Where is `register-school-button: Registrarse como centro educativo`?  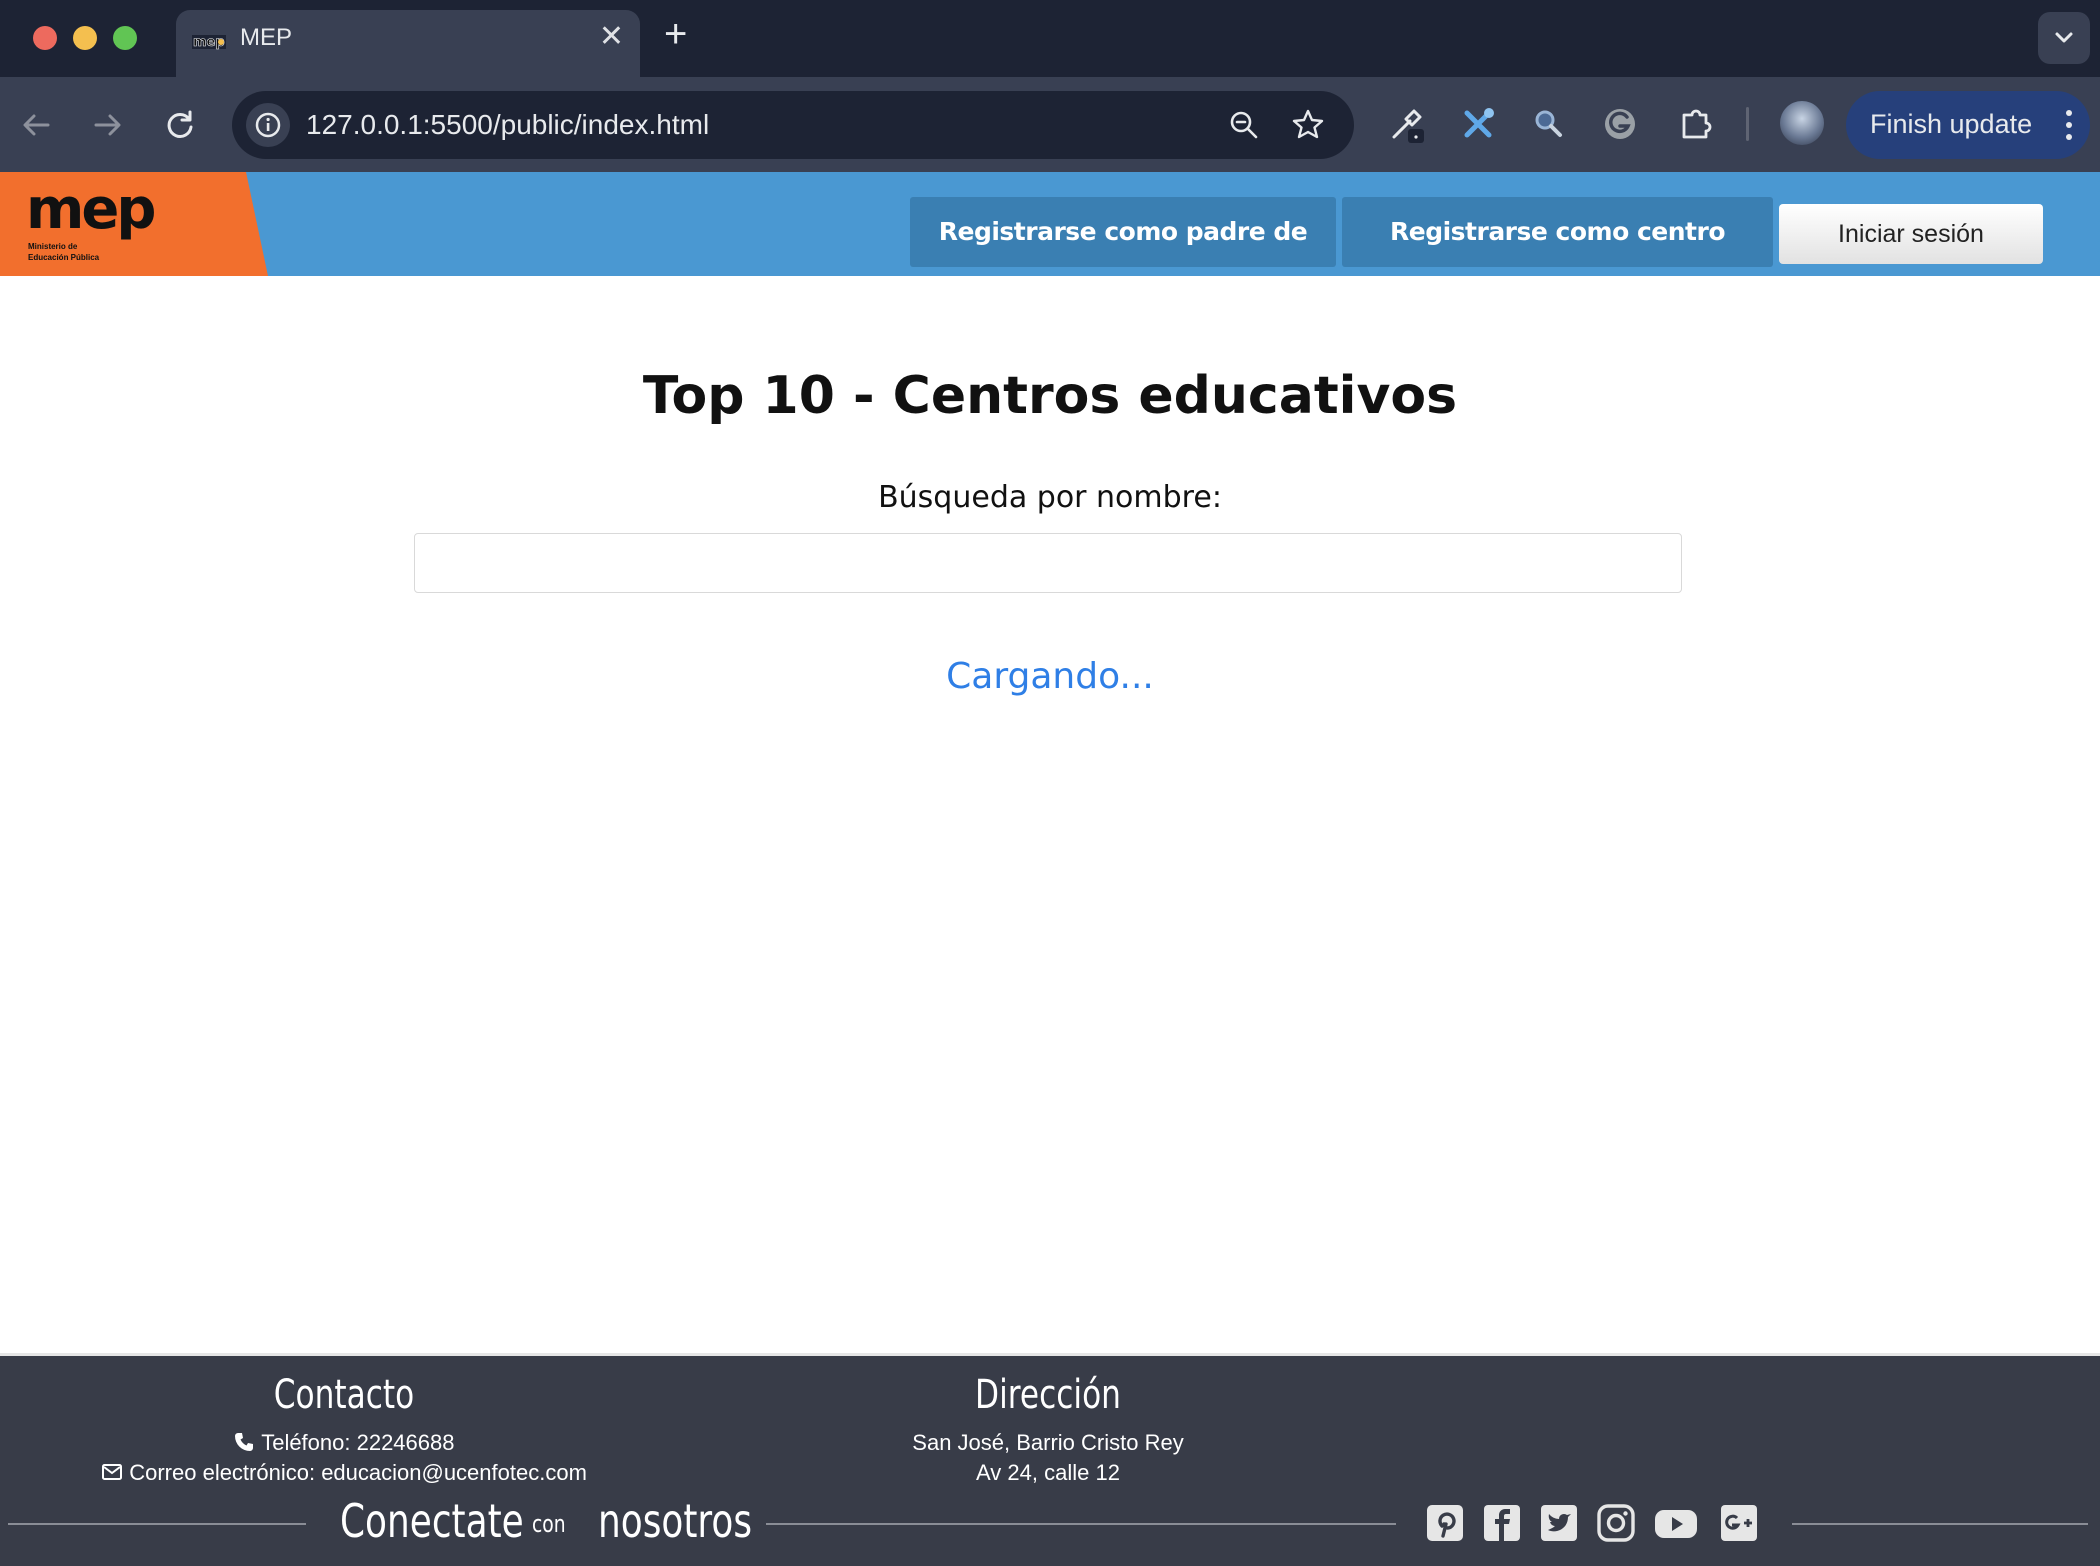 register-school-button: Registrarse como centro educativo is located at coordinates (1557, 256).